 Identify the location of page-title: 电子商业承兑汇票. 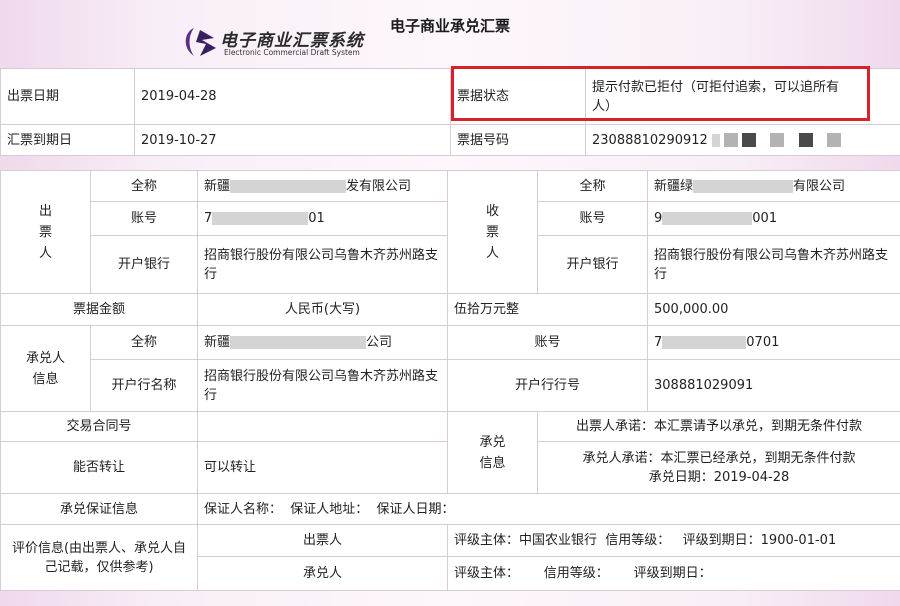
(449, 26).